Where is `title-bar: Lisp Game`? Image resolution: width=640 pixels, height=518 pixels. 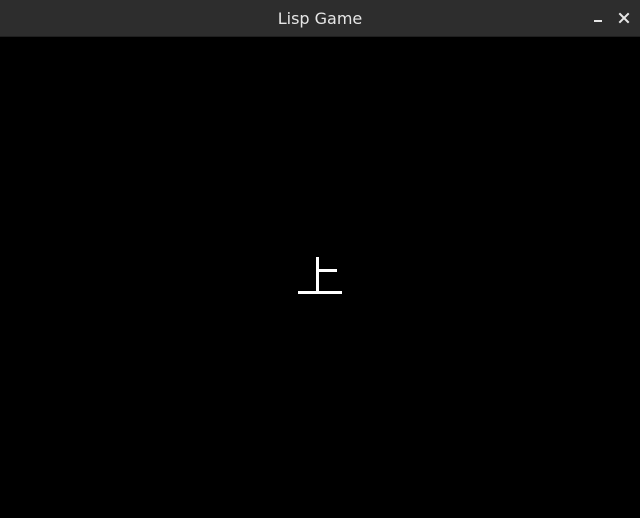 title-bar: Lisp Game is located at coordinates (320, 18).